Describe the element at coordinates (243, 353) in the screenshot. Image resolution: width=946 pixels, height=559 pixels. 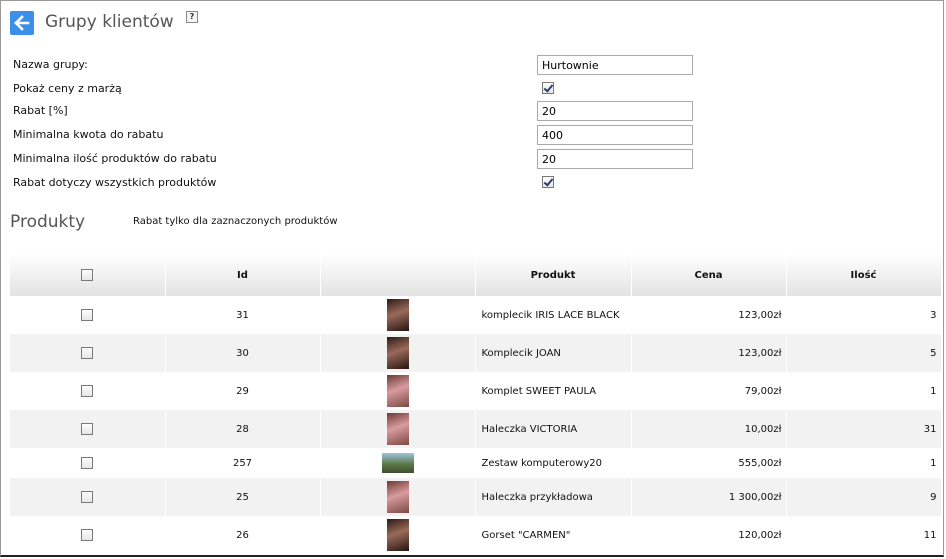
I see `product-id: 30` at that location.